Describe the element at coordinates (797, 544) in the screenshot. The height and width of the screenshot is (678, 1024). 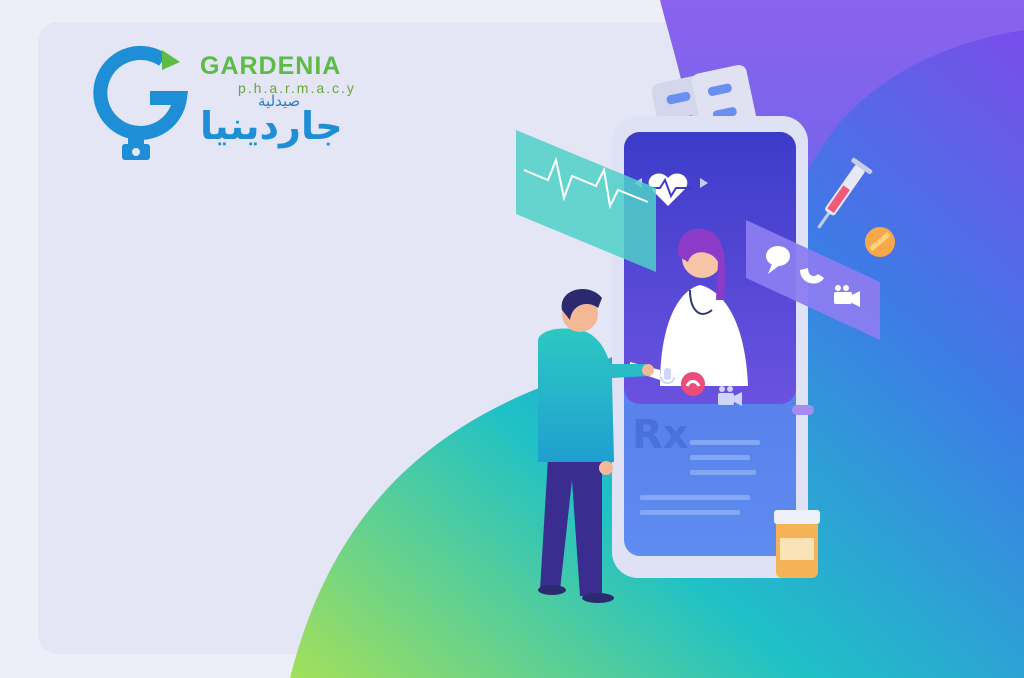
I see `medicine-bottle` at that location.